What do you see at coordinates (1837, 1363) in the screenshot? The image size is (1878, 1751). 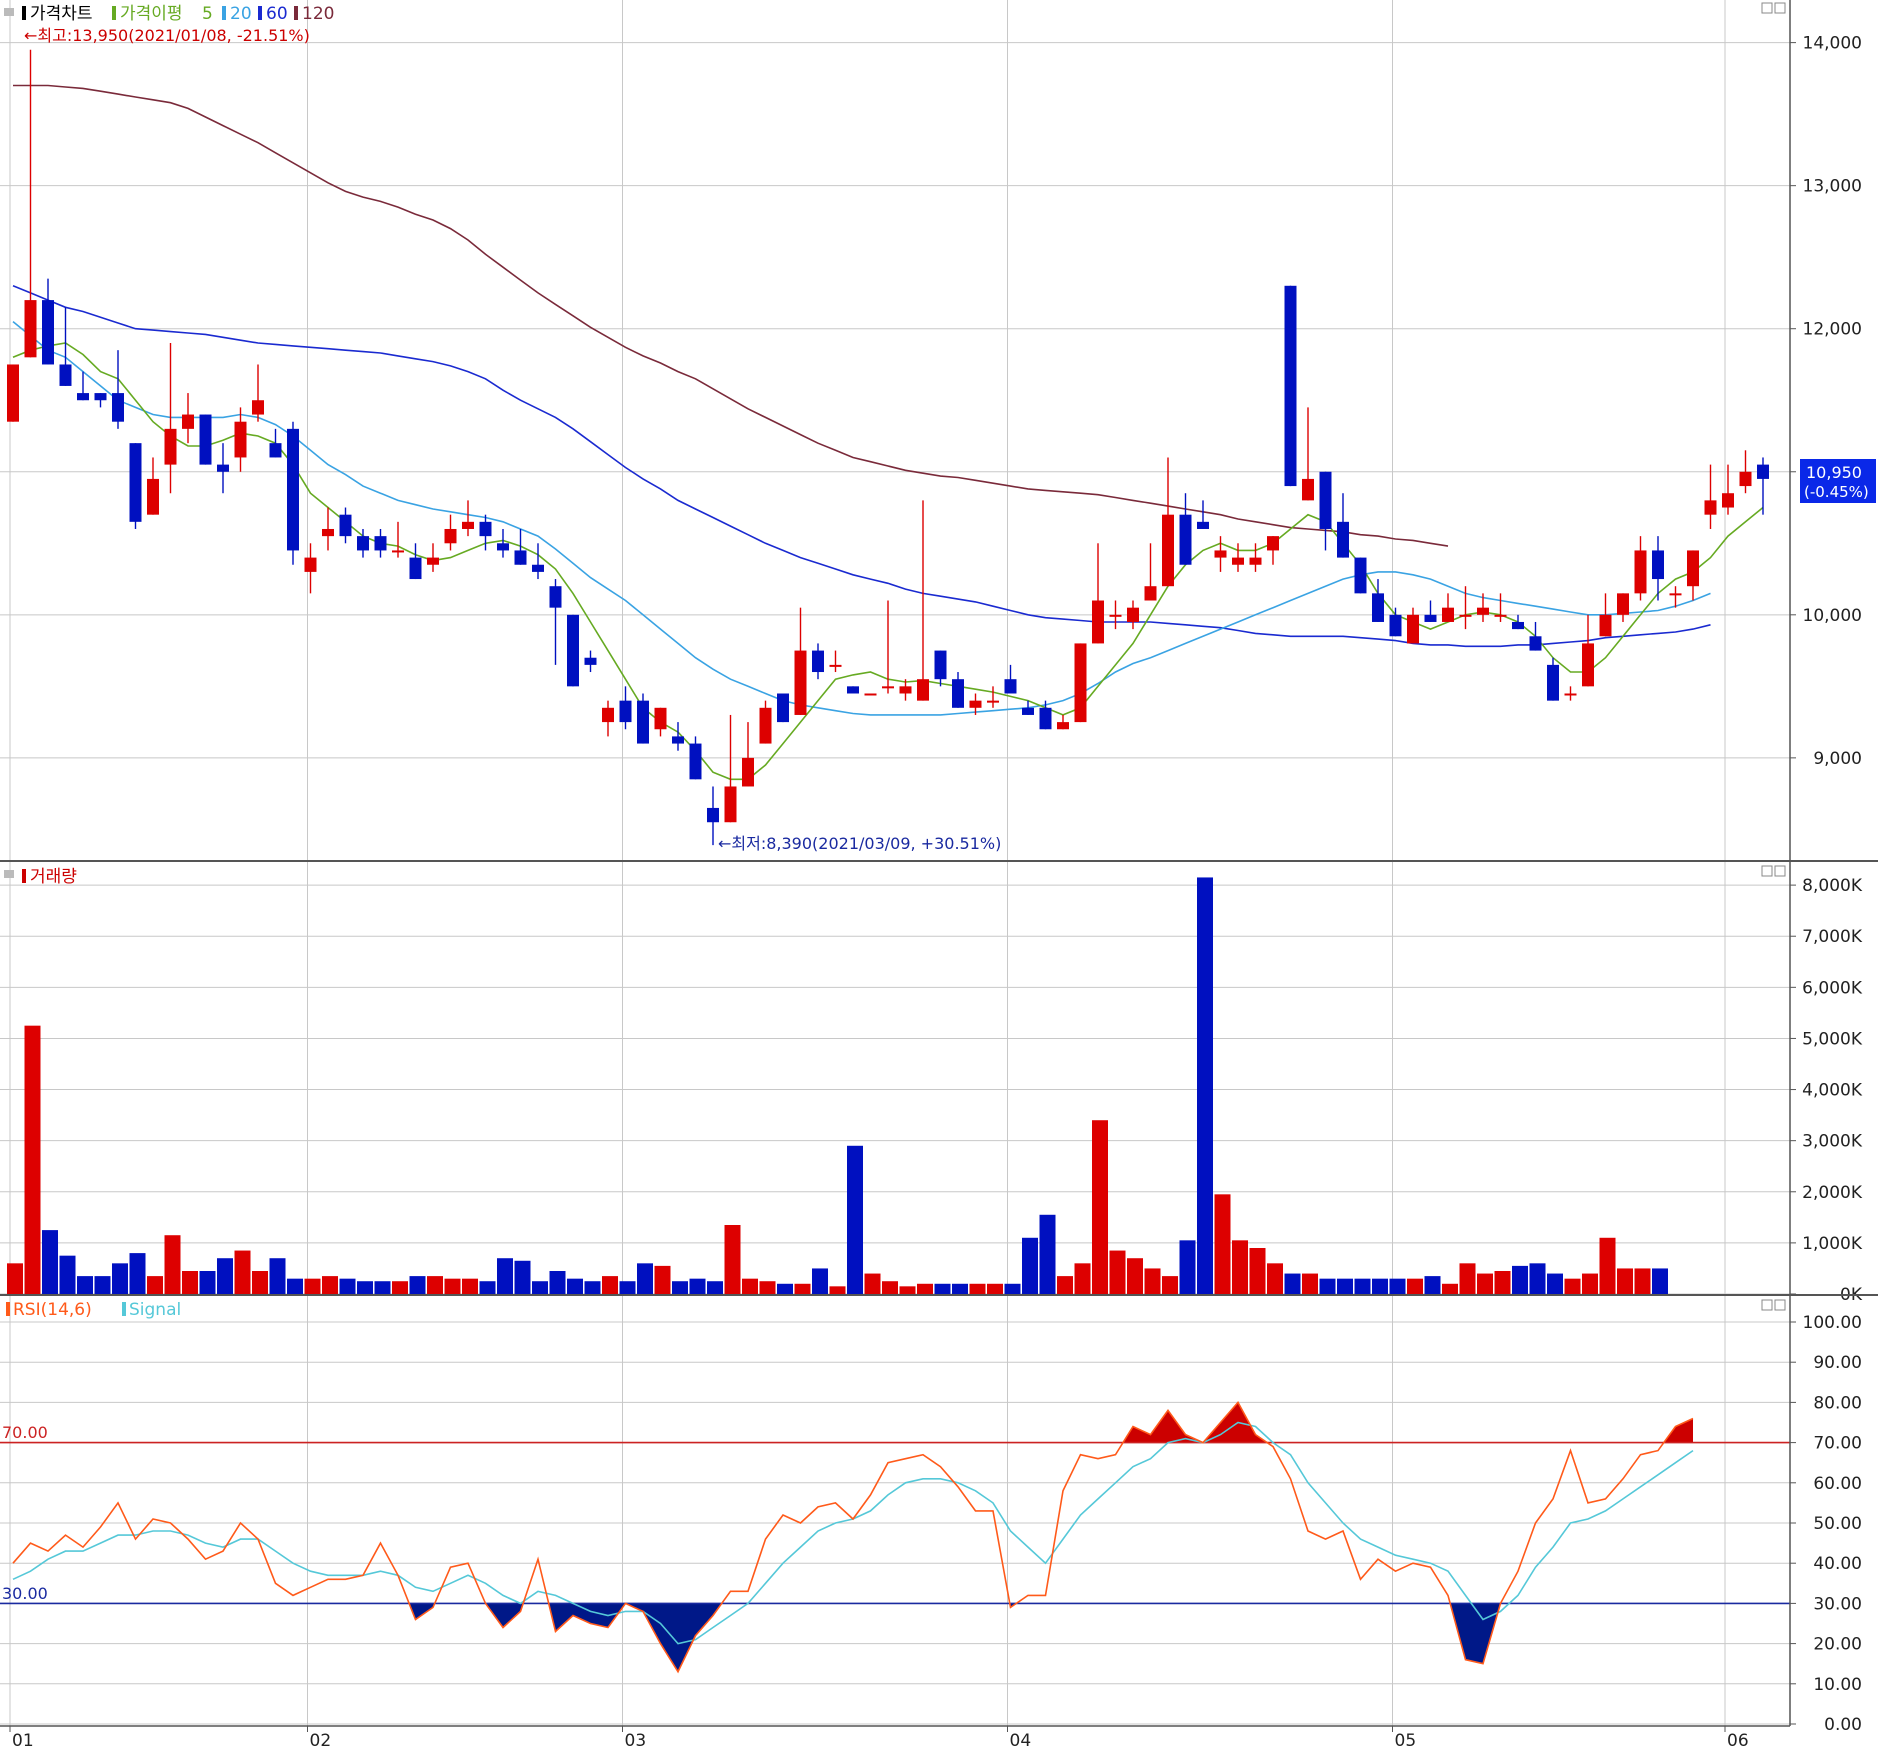 I see `rsi-y-tick-label: 90.00` at bounding box center [1837, 1363].